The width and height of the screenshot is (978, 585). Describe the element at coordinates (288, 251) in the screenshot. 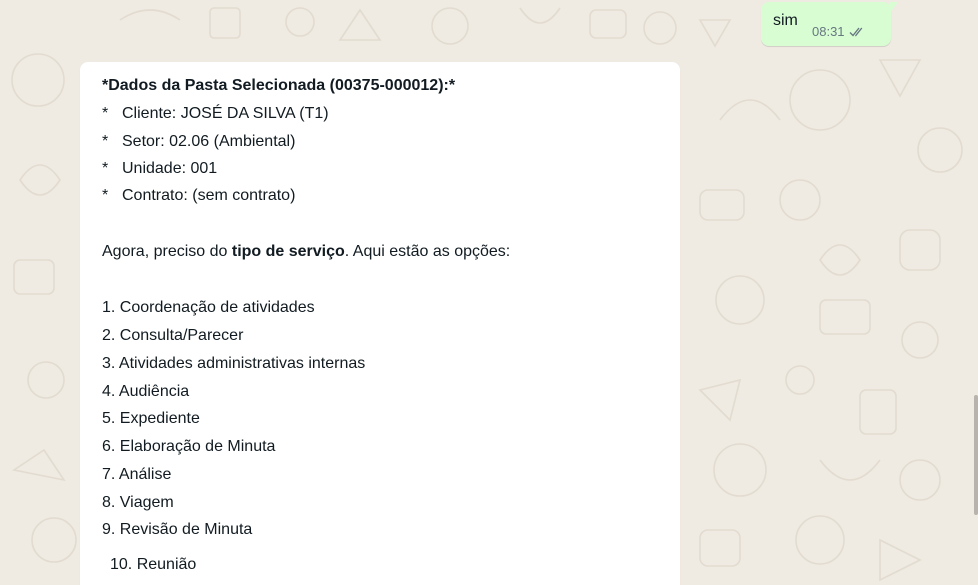

I see `prompt-text-bold: tipo de serviço` at that location.